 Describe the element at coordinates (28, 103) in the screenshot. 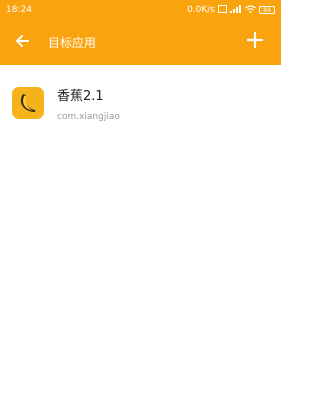

I see `banana-icon` at that location.